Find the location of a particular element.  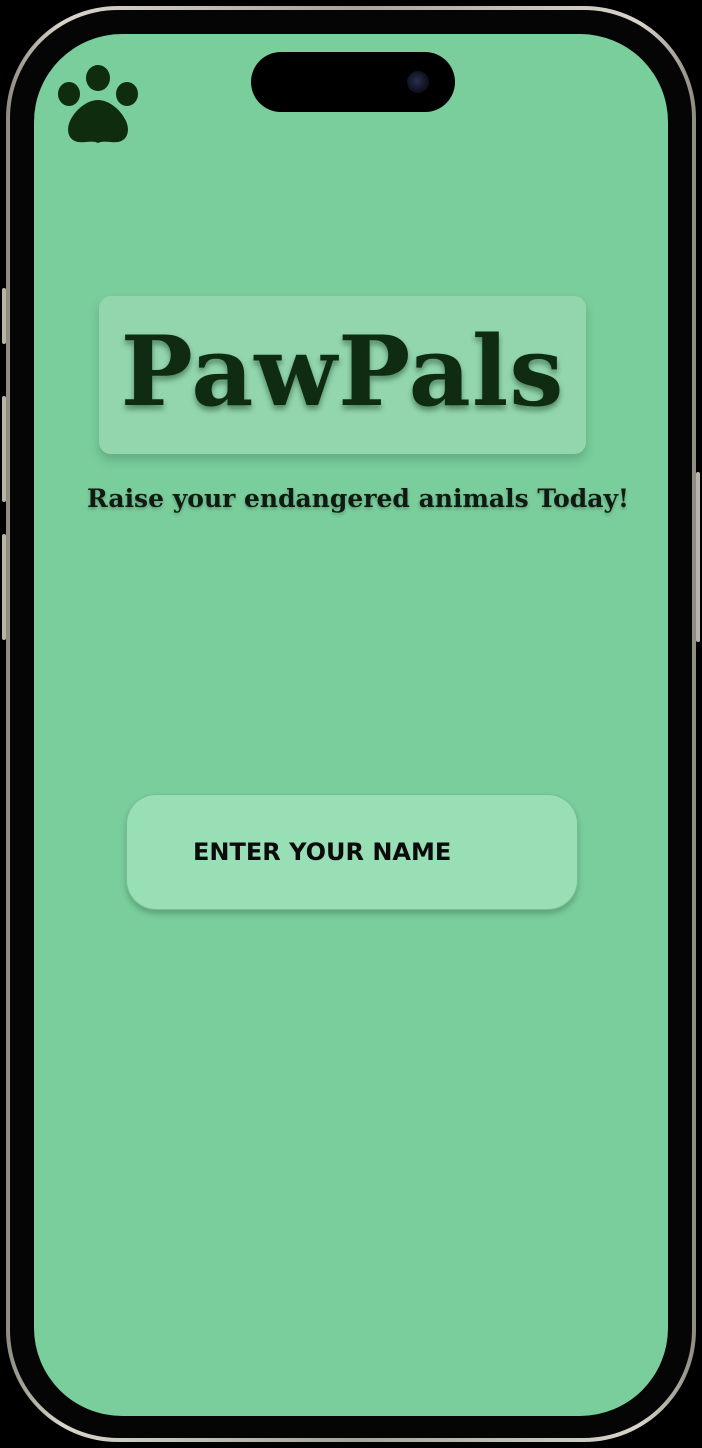

name-input is located at coordinates (352, 852).